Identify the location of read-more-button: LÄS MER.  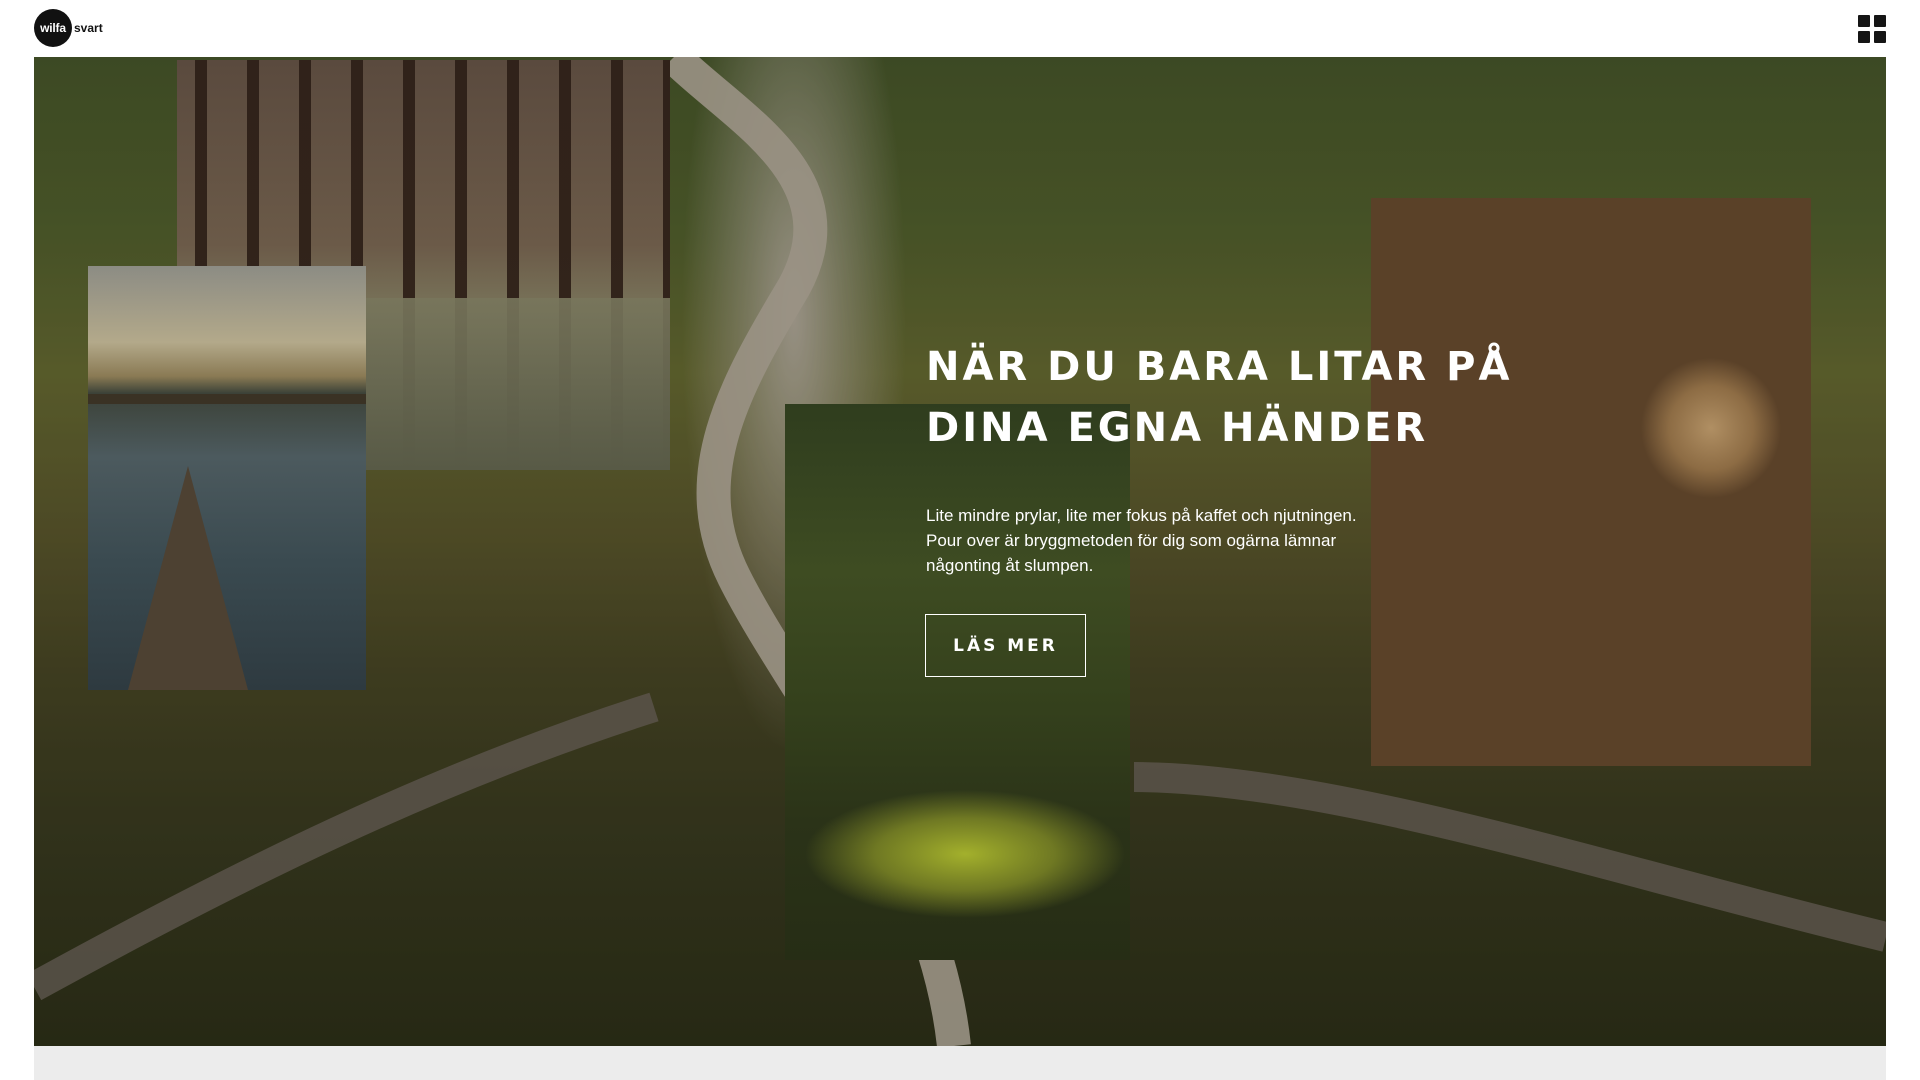
(1005, 645).